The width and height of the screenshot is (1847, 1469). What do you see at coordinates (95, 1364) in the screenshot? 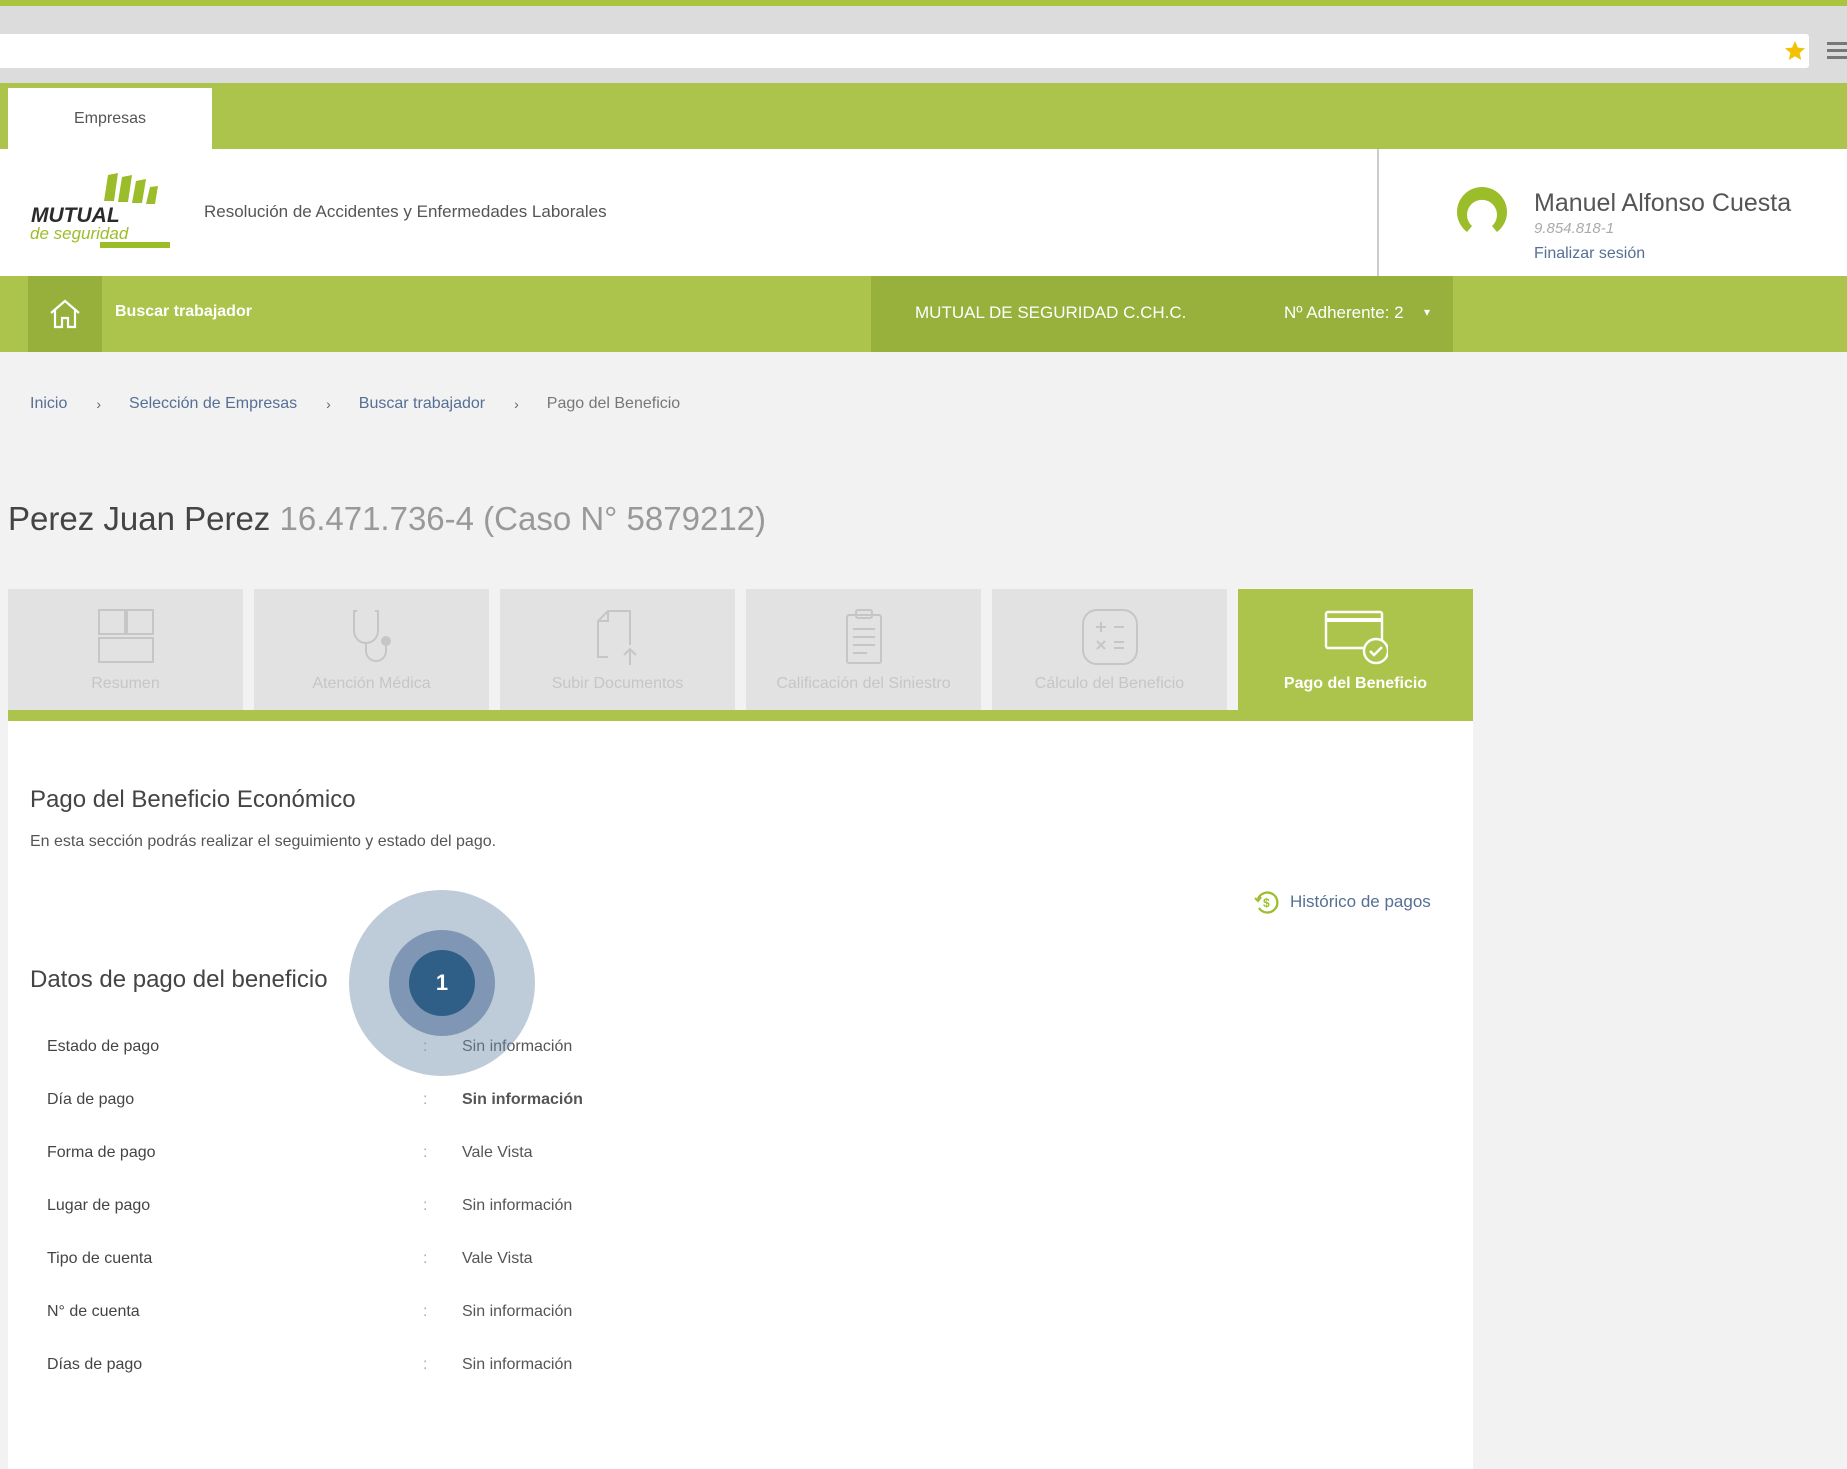
I see `row-key: Días de pago` at bounding box center [95, 1364].